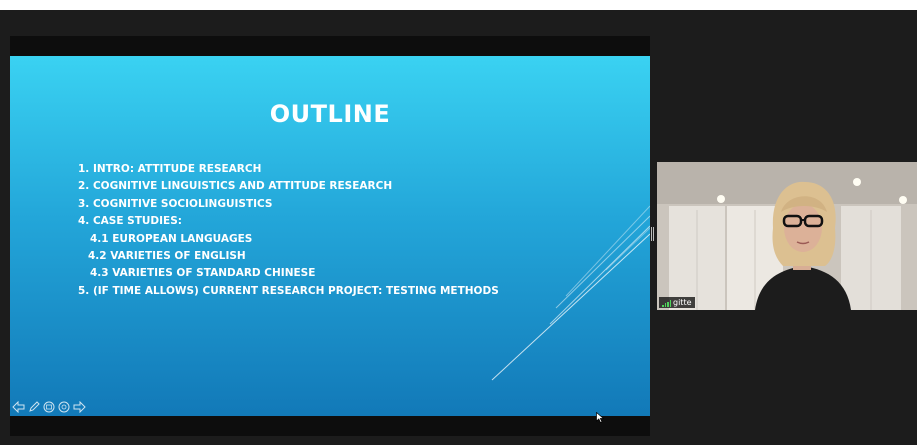  What do you see at coordinates (682, 302) in the screenshot?
I see `participant-name: gitte` at bounding box center [682, 302].